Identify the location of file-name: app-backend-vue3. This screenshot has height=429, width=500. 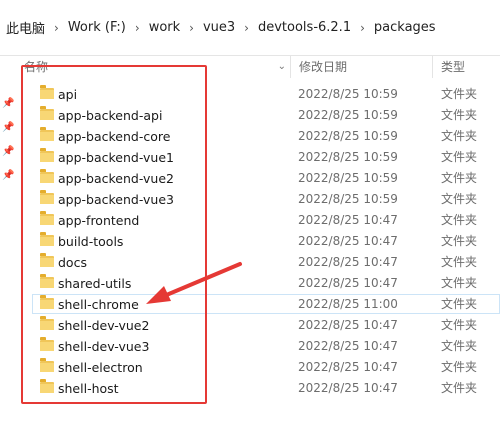
(116, 199).